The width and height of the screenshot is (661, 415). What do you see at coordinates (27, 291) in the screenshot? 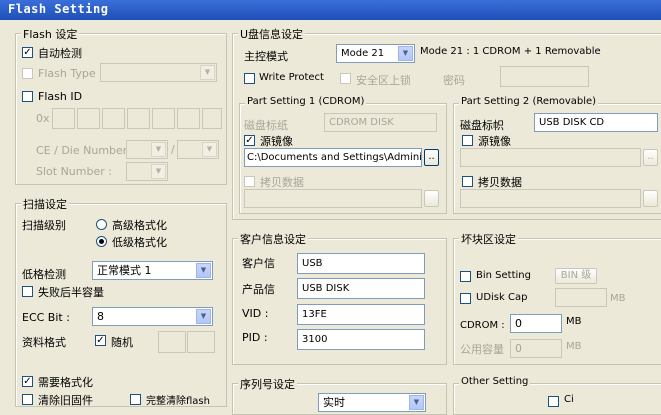
I see `half-capacity-checkbox` at bounding box center [27, 291].